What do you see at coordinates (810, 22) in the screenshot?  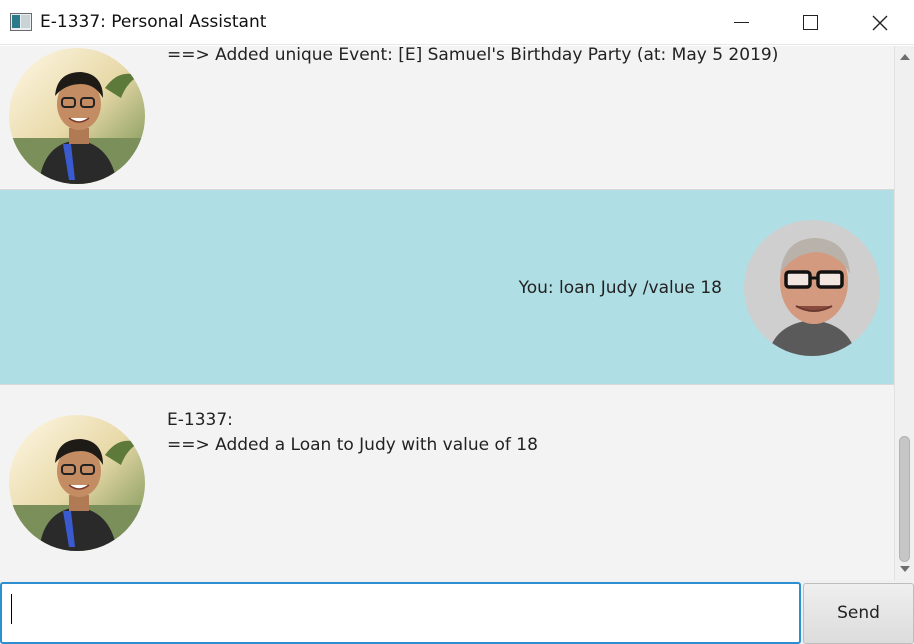 I see `maximize-icon` at bounding box center [810, 22].